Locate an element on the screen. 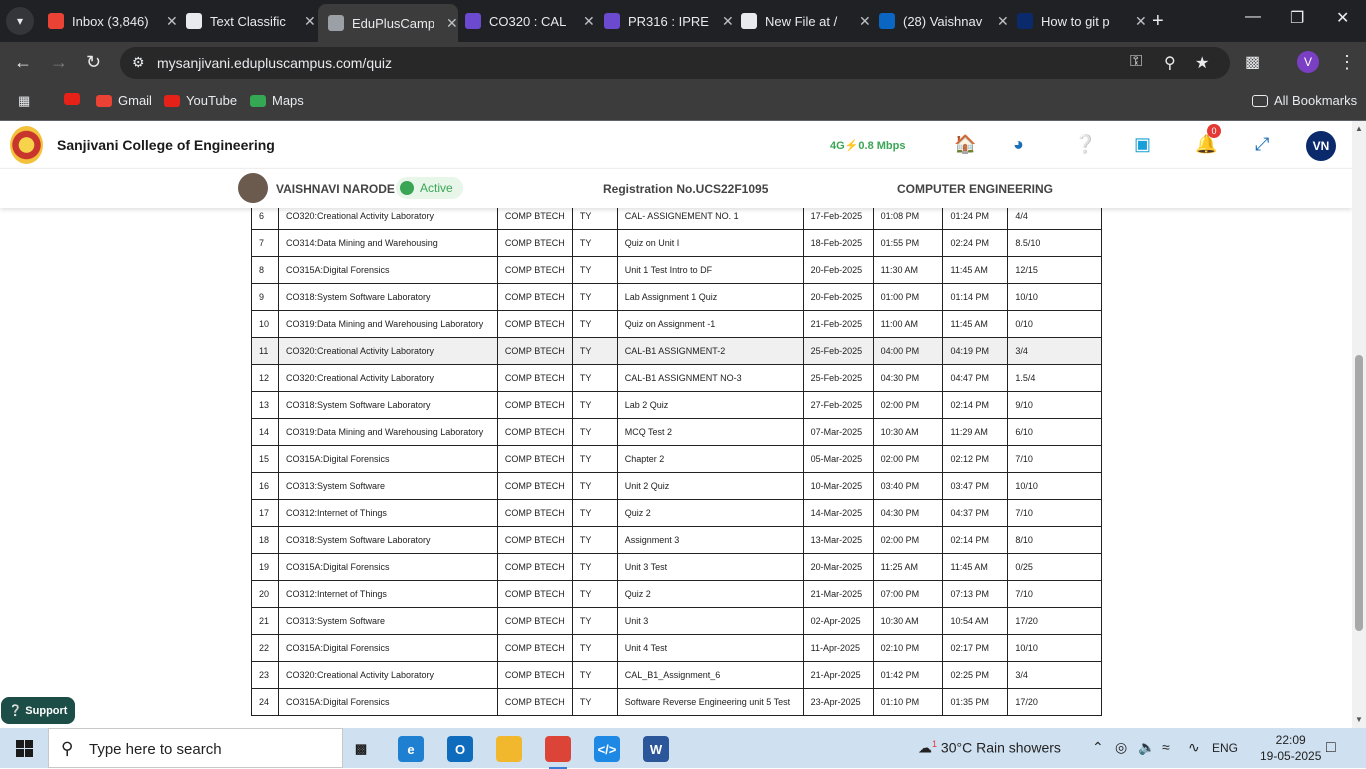 Image resolution: width=1366 pixels, height=769 pixels. system-clock: 22:09 19-05-2025 is located at coordinates (1290, 748).